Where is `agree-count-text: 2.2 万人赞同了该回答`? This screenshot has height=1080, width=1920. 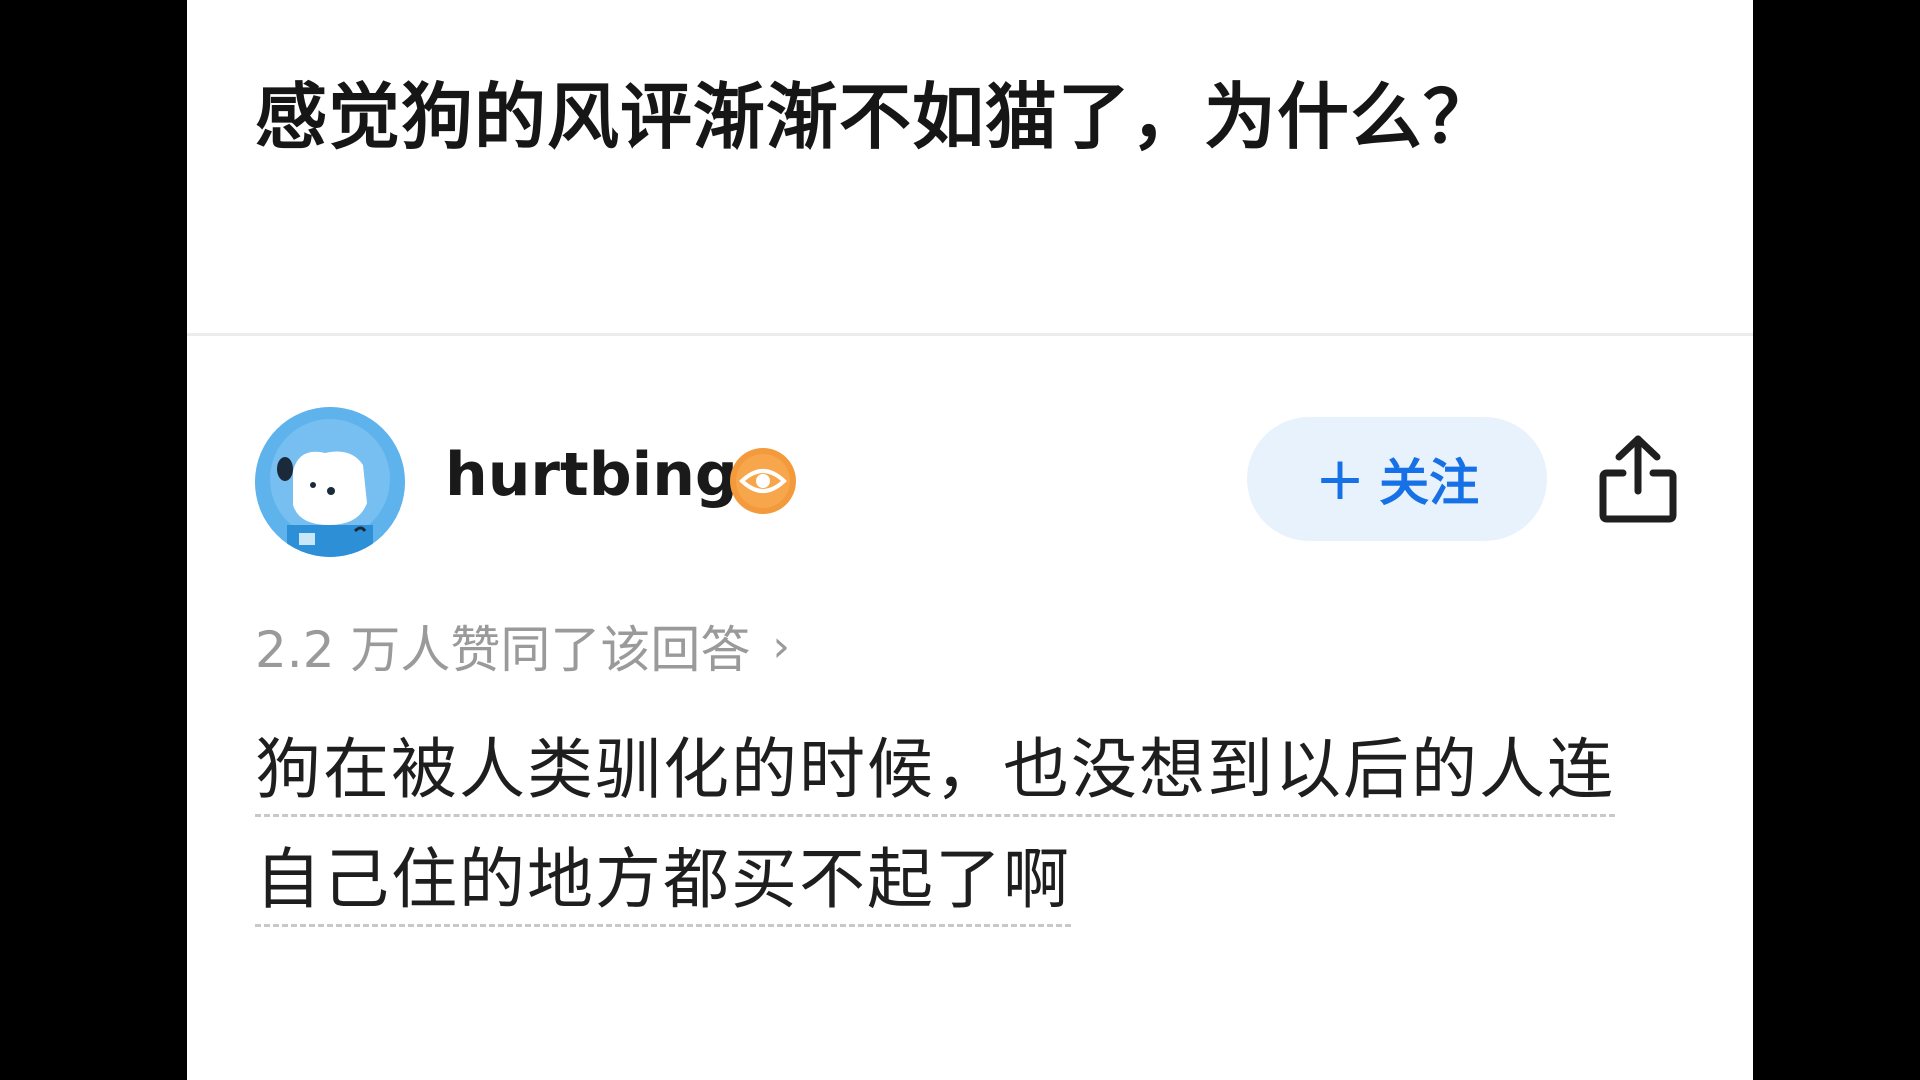 agree-count-text: 2.2 万人赞同了该回答 is located at coordinates (503, 650).